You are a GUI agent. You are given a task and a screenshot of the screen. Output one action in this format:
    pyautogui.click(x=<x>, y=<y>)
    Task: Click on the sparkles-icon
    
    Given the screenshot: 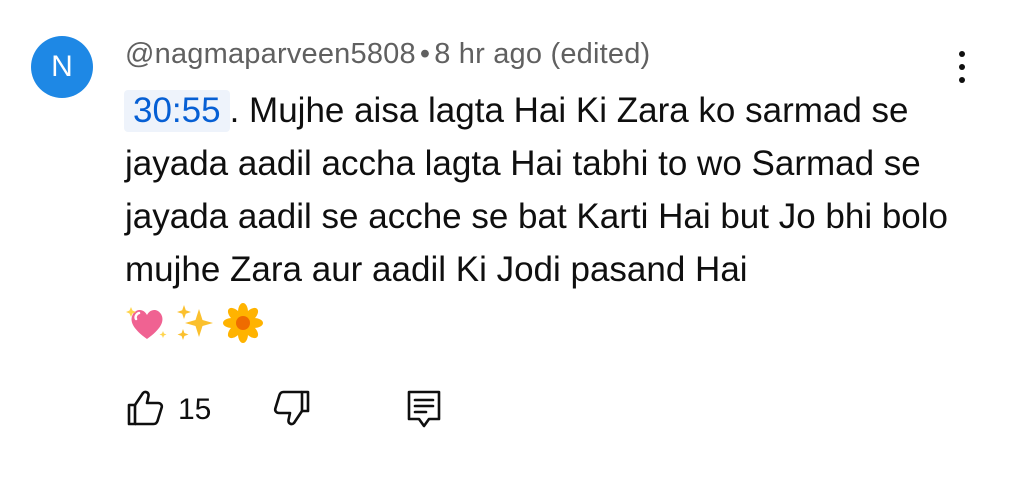 What is the action you would take?
    pyautogui.click(x=195, y=322)
    